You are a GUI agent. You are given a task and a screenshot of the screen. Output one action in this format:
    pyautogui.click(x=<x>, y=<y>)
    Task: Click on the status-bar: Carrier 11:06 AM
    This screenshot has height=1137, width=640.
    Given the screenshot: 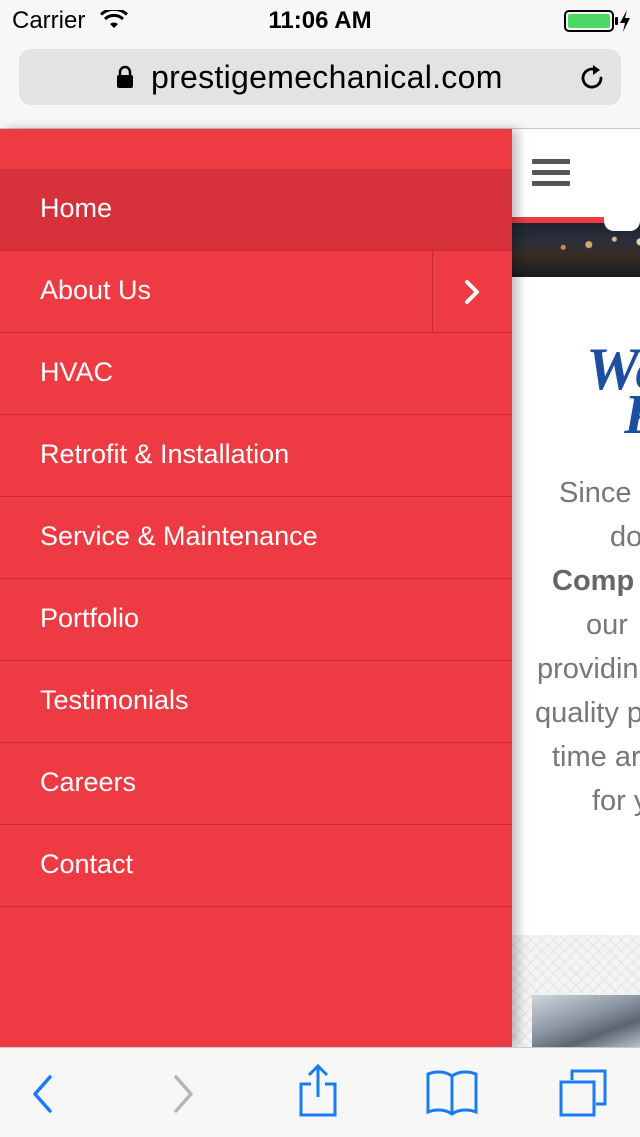 What is the action you would take?
    pyautogui.click(x=320, y=20)
    